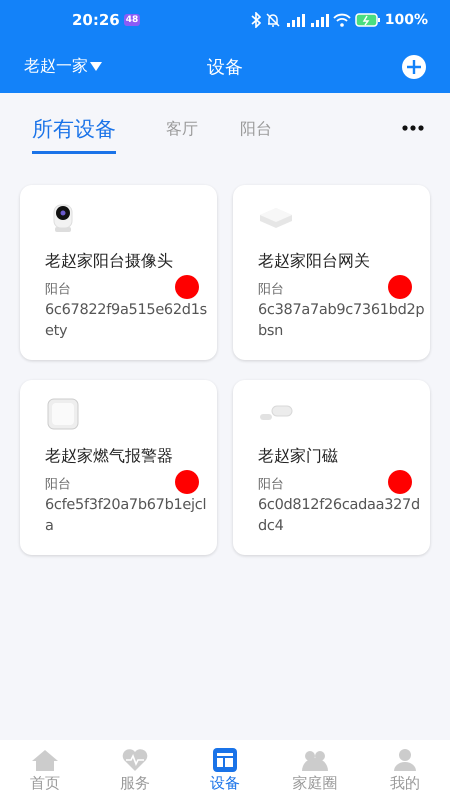  What do you see at coordinates (135, 760) in the screenshot?
I see `heart-pulse-icon` at bounding box center [135, 760].